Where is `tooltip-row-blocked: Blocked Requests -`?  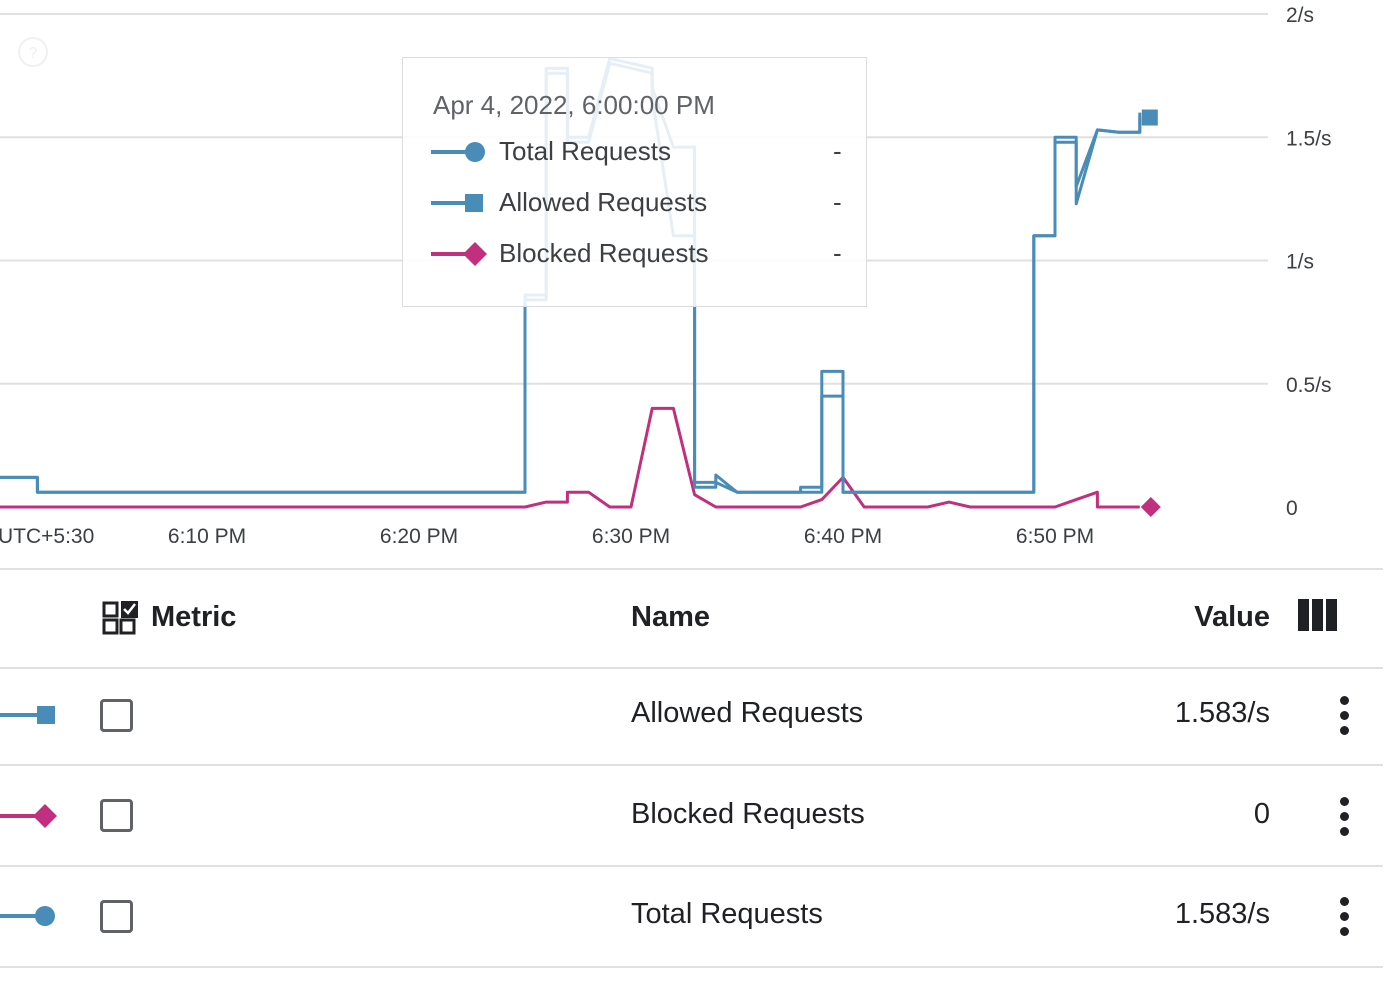 tooltip-row-blocked: Blocked Requests - is located at coordinates (641, 254).